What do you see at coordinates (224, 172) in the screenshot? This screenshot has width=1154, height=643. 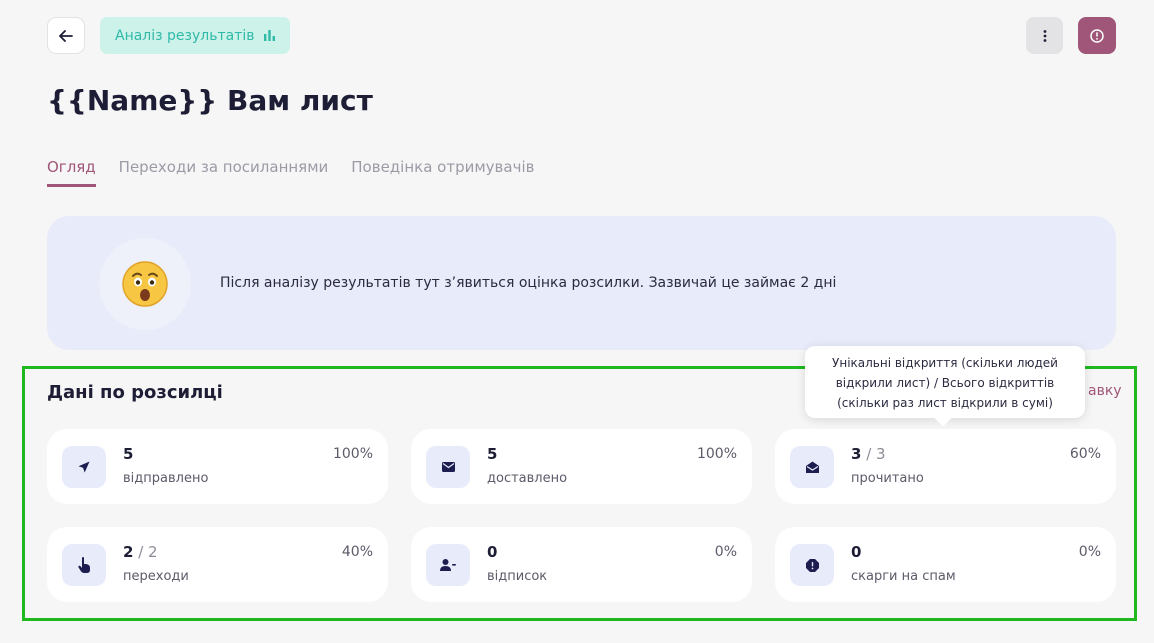 I see `tab-link-clicks: Переходи за посиланнями` at bounding box center [224, 172].